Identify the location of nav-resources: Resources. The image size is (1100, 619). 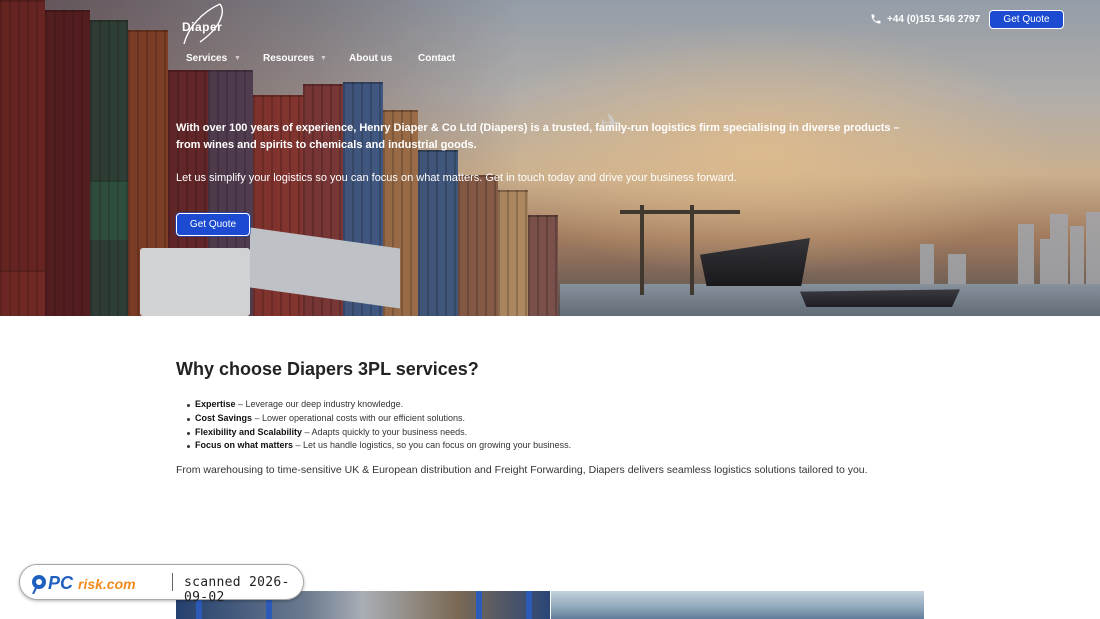
(288, 58).